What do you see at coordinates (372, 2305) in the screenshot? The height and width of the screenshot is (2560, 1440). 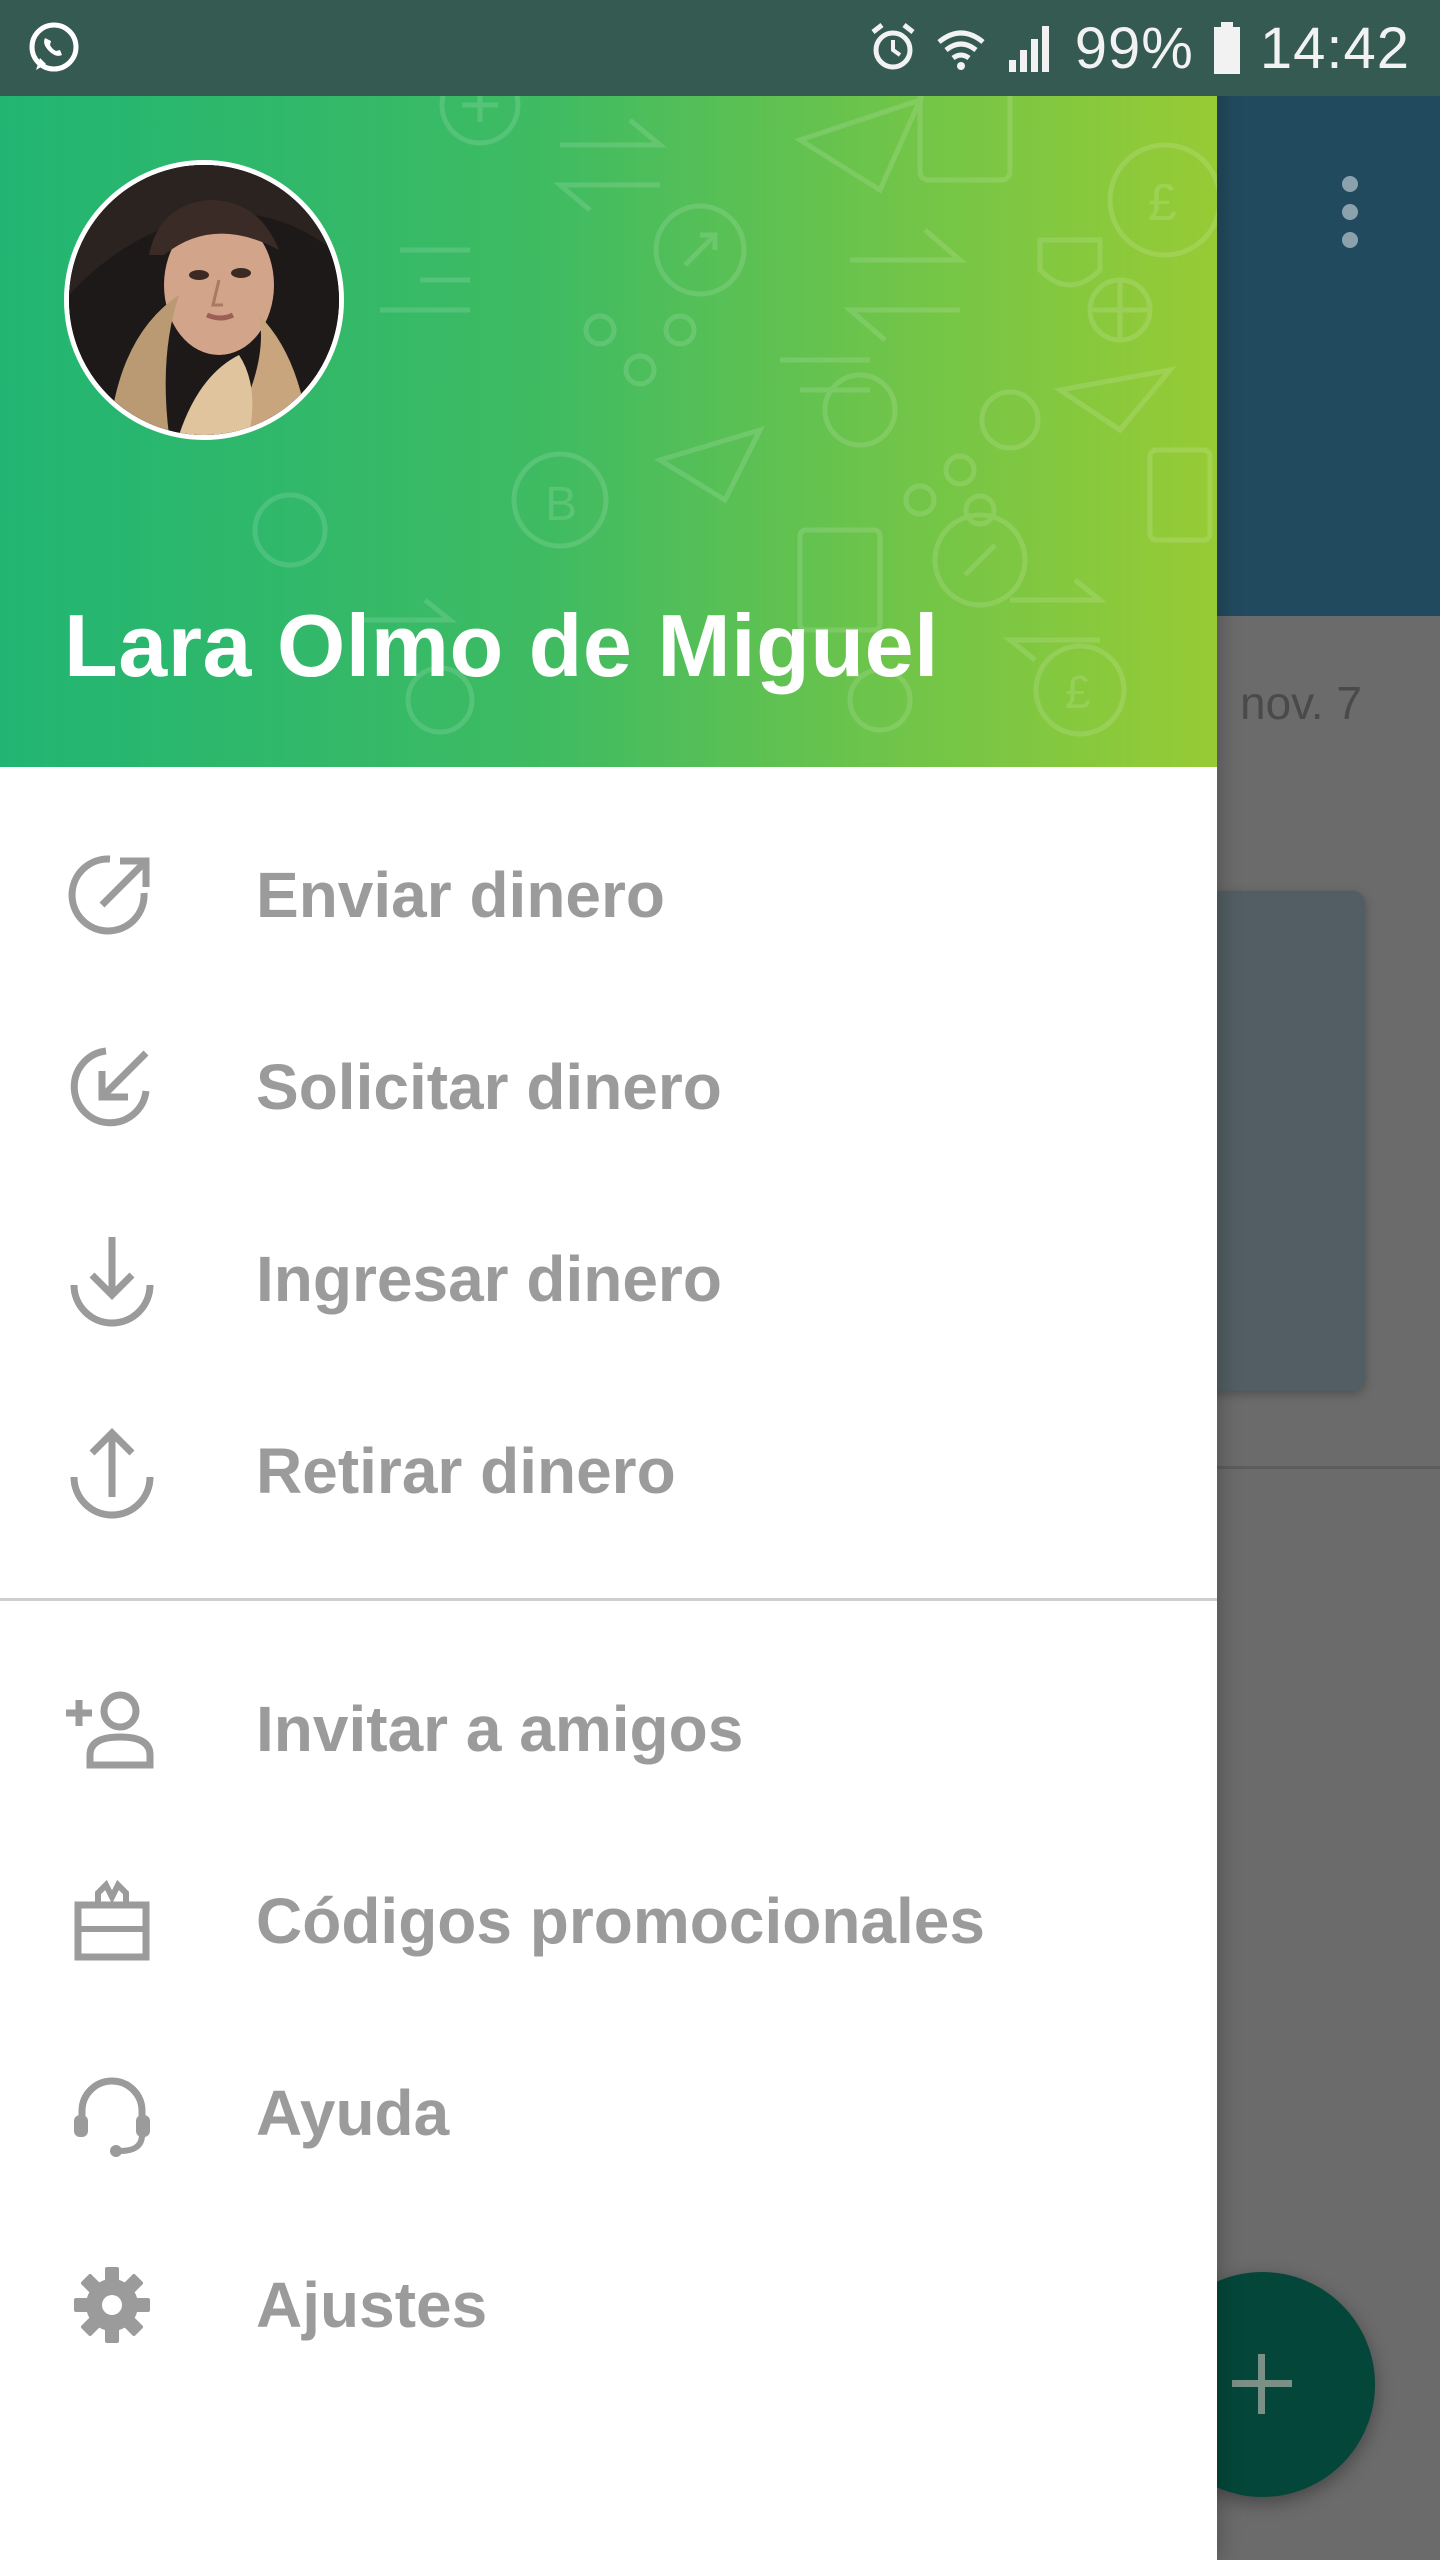 I see `menu-item-label: Ajustes` at bounding box center [372, 2305].